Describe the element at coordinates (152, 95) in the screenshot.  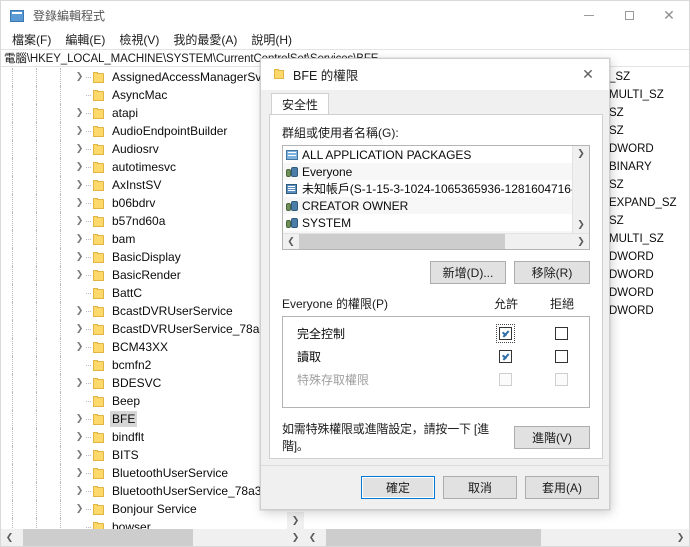
I see `tree-item: · AsyncMac` at that location.